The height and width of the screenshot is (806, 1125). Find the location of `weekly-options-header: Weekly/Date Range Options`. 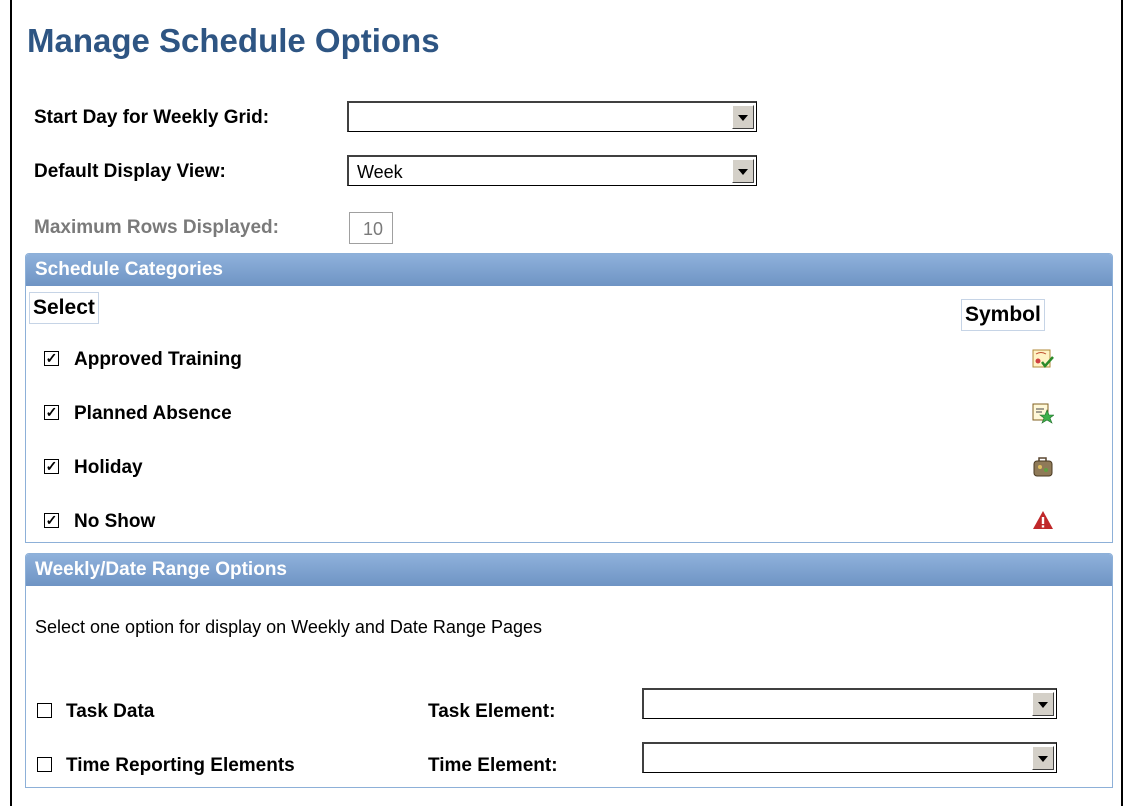

weekly-options-header: Weekly/Date Range Options is located at coordinates (569, 570).